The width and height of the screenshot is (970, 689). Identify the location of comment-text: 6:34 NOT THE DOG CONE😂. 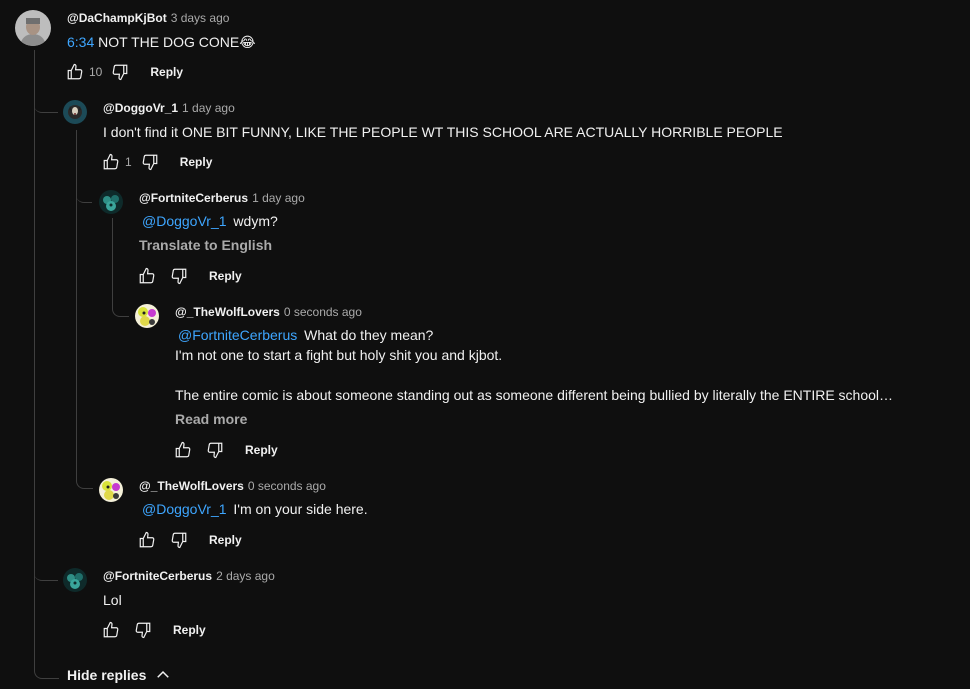
(161, 42).